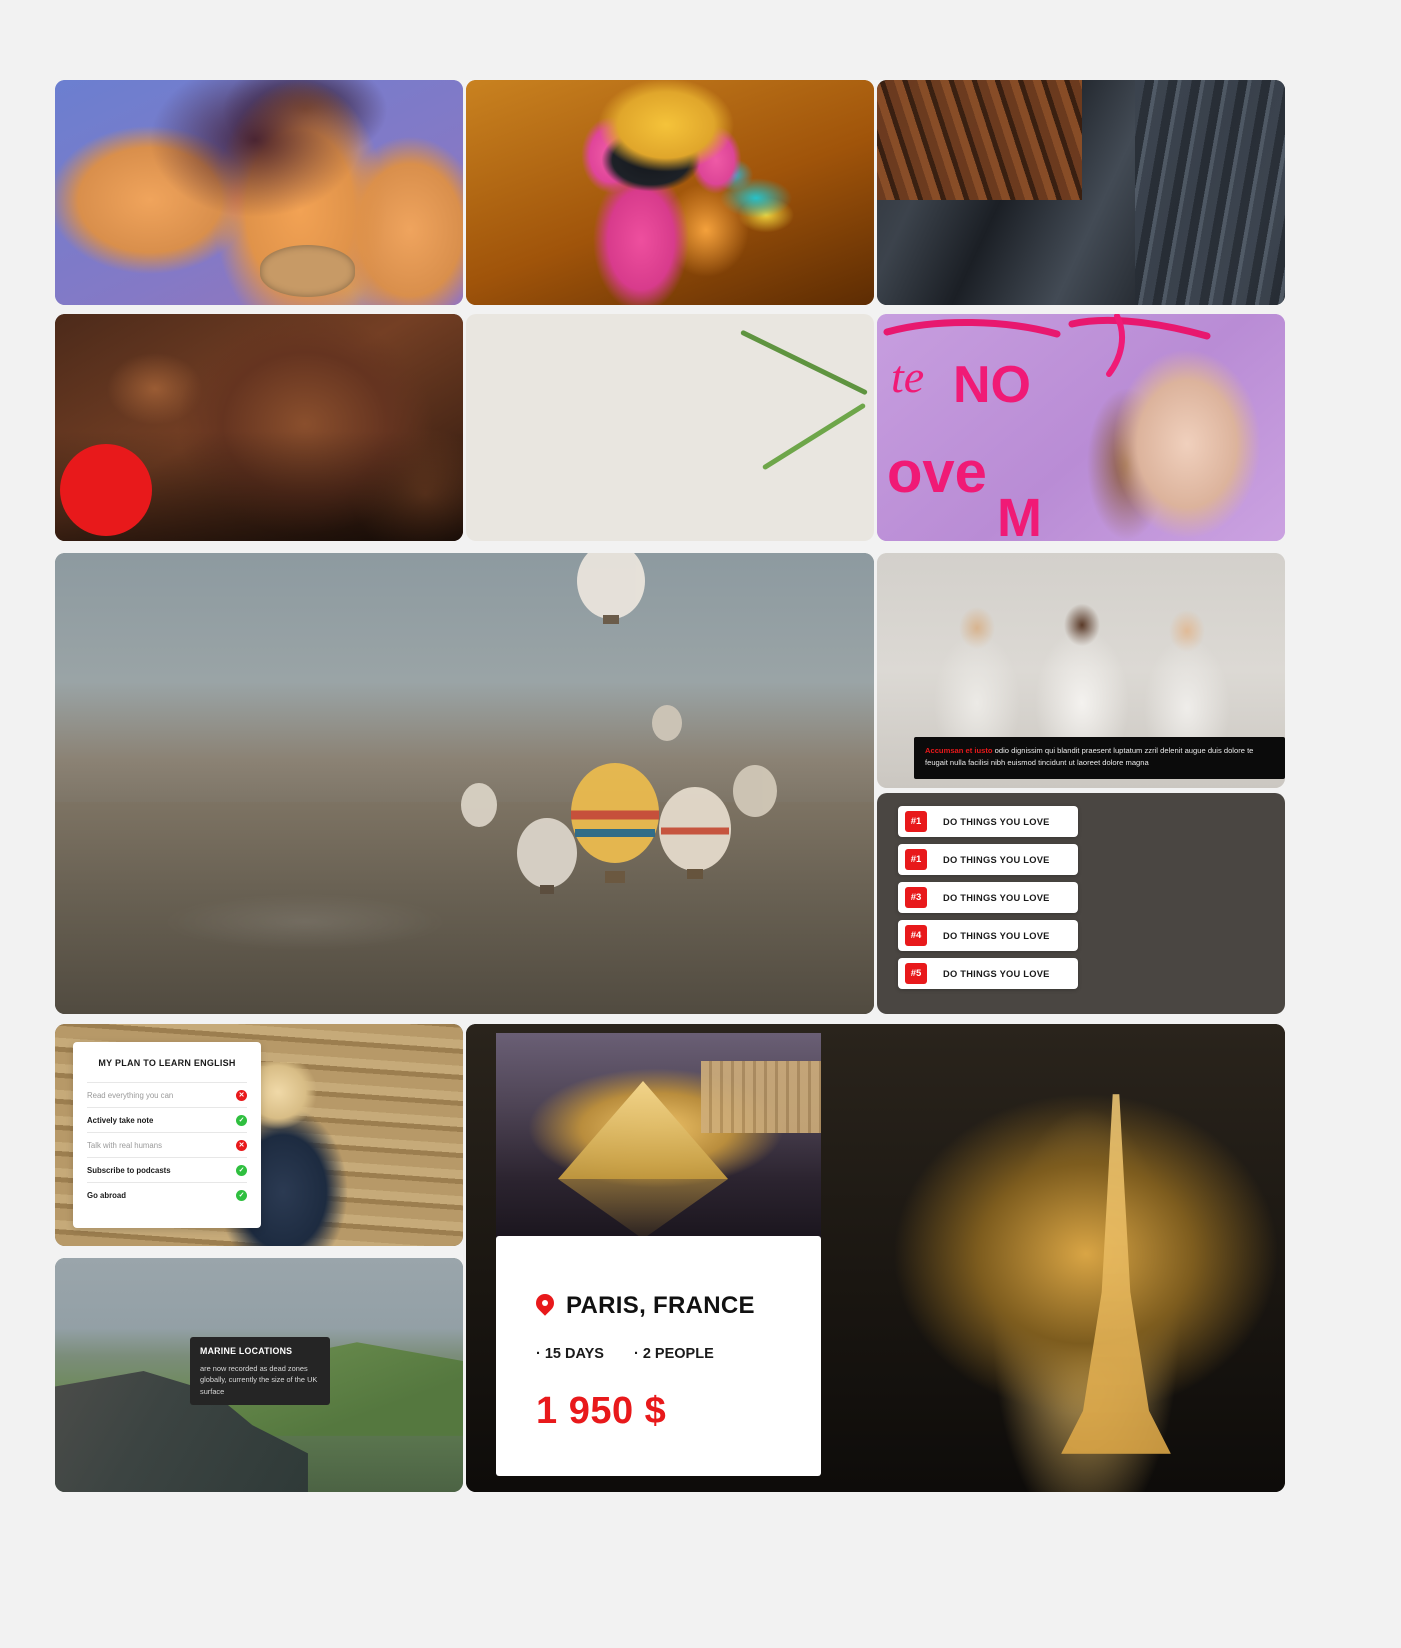 The width and height of the screenshot is (1401, 1648). I want to click on plan-row-label: Actively take note, so click(120, 1120).